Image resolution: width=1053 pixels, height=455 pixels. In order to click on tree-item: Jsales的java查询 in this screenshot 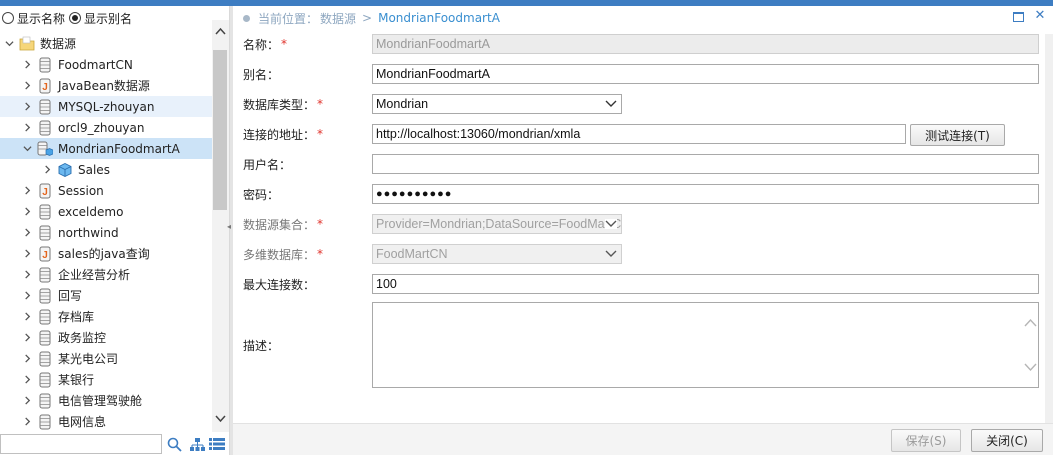, I will do `click(106, 253)`.